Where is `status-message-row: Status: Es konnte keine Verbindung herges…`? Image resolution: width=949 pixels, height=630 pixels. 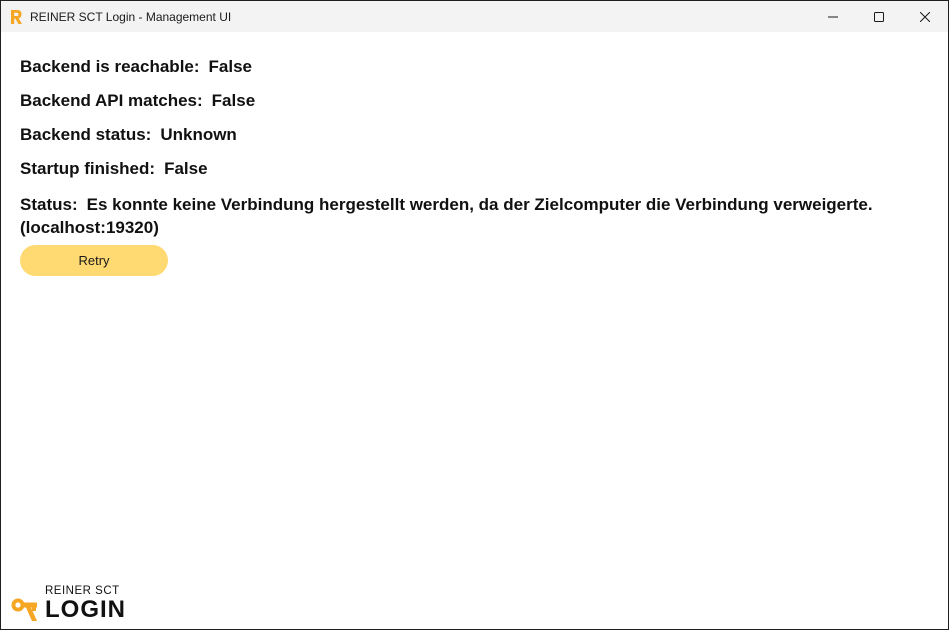
status-message-row: Status: Es konnte keine Verbindung herges… is located at coordinates (477, 216).